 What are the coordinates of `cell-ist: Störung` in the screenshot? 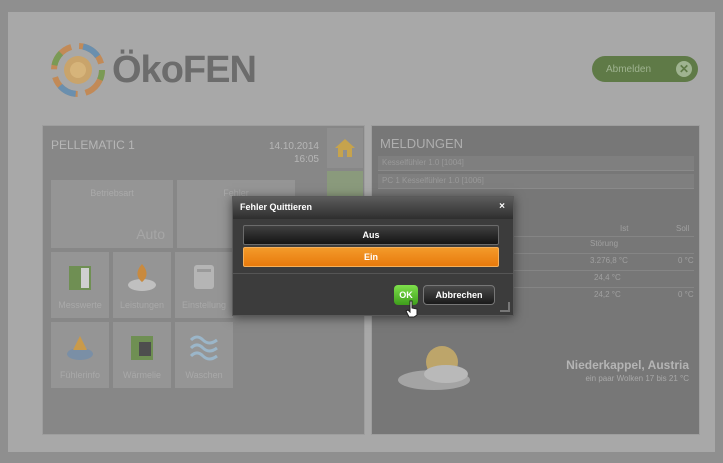 It's located at (604, 243).